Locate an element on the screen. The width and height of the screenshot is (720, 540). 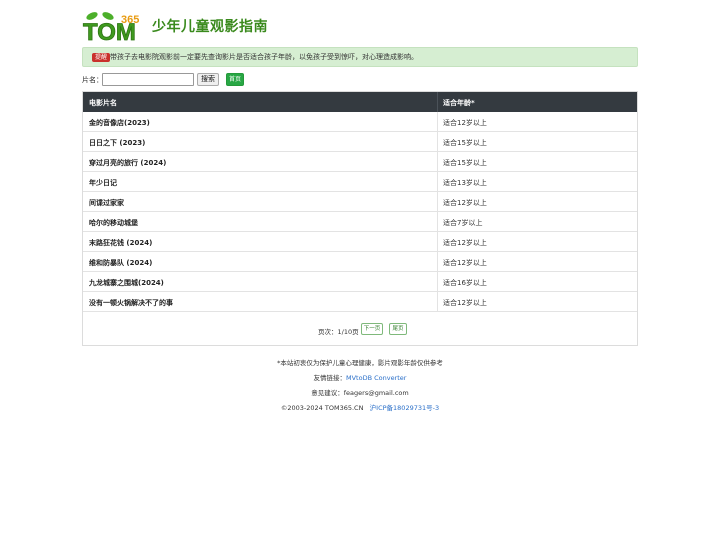
page-indicator: 页次：1/10页 is located at coordinates (338, 332).